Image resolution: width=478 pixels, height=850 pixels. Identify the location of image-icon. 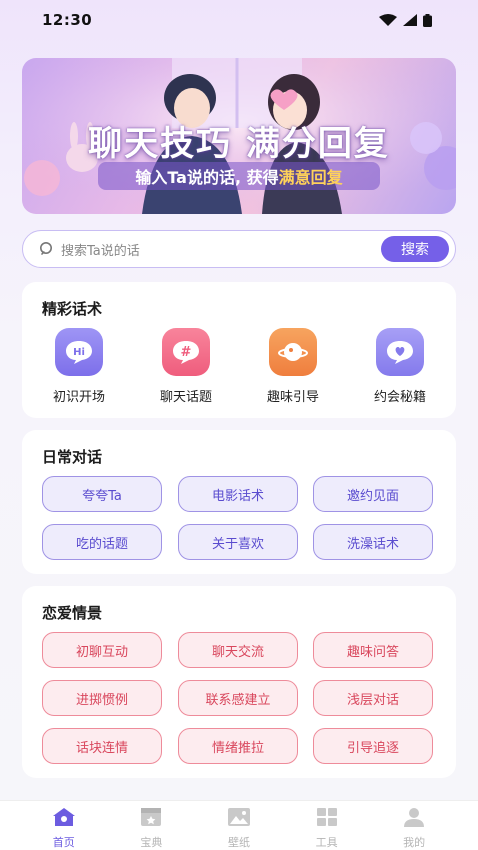
(238, 817).